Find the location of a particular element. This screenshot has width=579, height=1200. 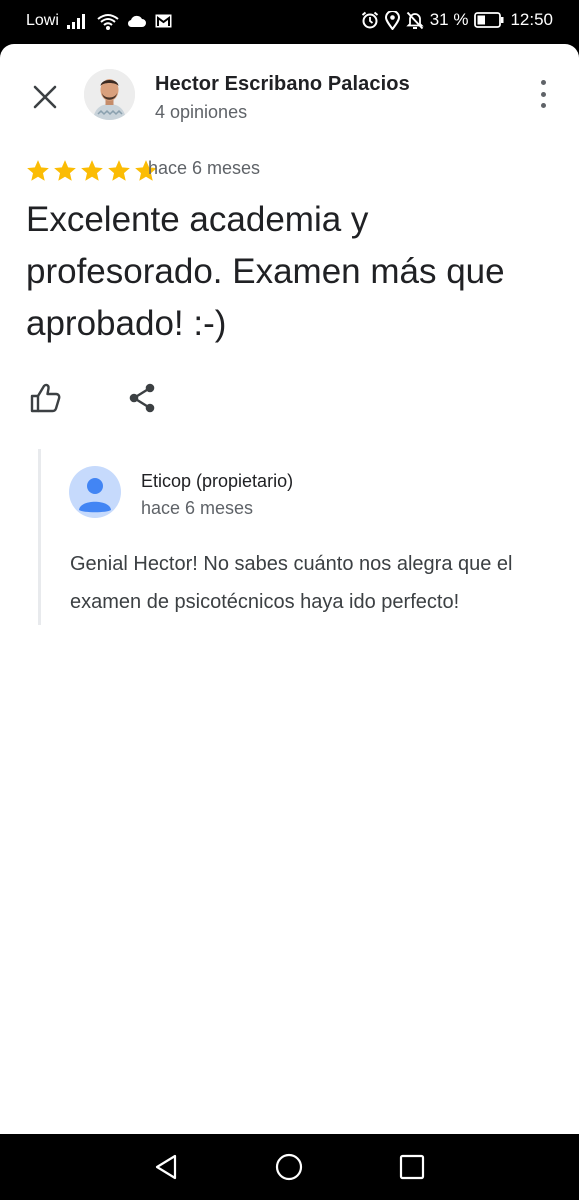

status-time: 12:50 is located at coordinates (531, 19).